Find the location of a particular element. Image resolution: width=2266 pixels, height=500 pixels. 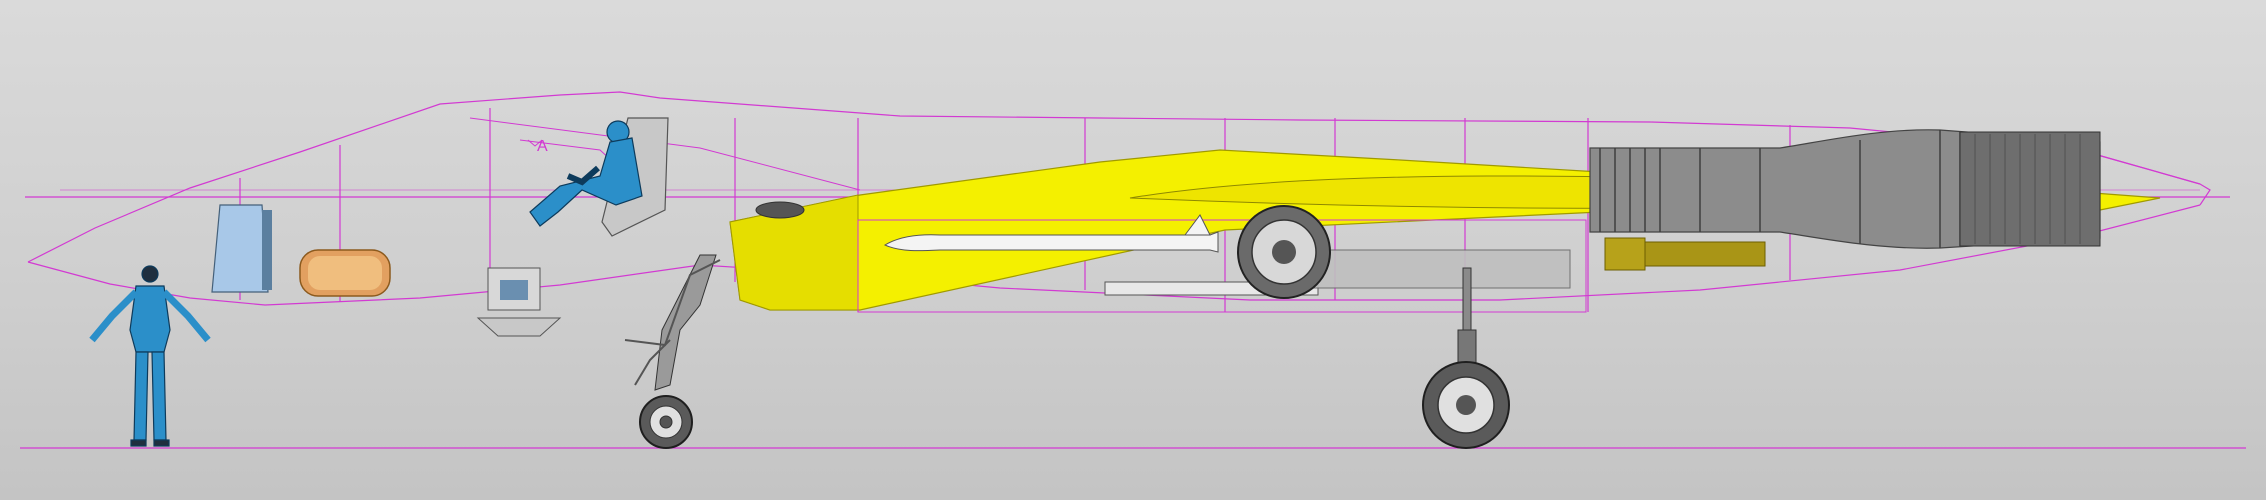

gearbox is located at coordinates (1705, 254).